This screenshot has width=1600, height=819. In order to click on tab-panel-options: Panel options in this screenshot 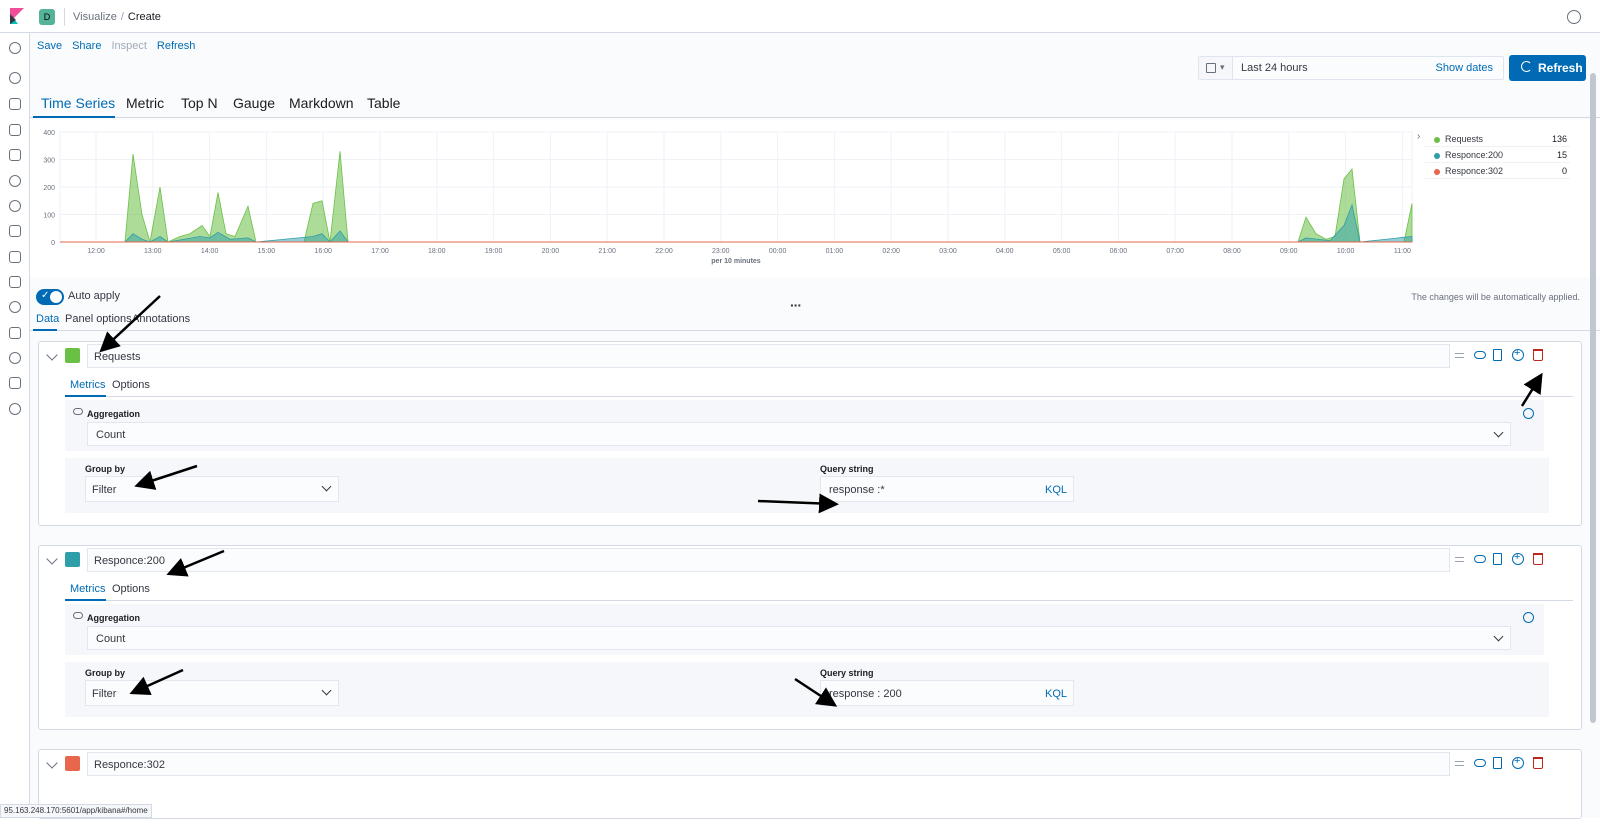, I will do `click(98, 319)`.